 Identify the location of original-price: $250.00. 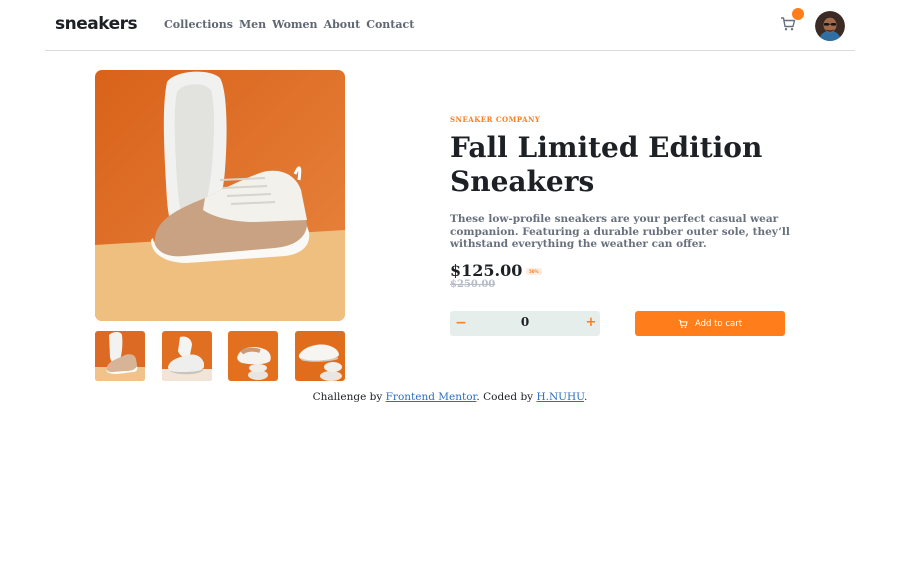
(473, 284).